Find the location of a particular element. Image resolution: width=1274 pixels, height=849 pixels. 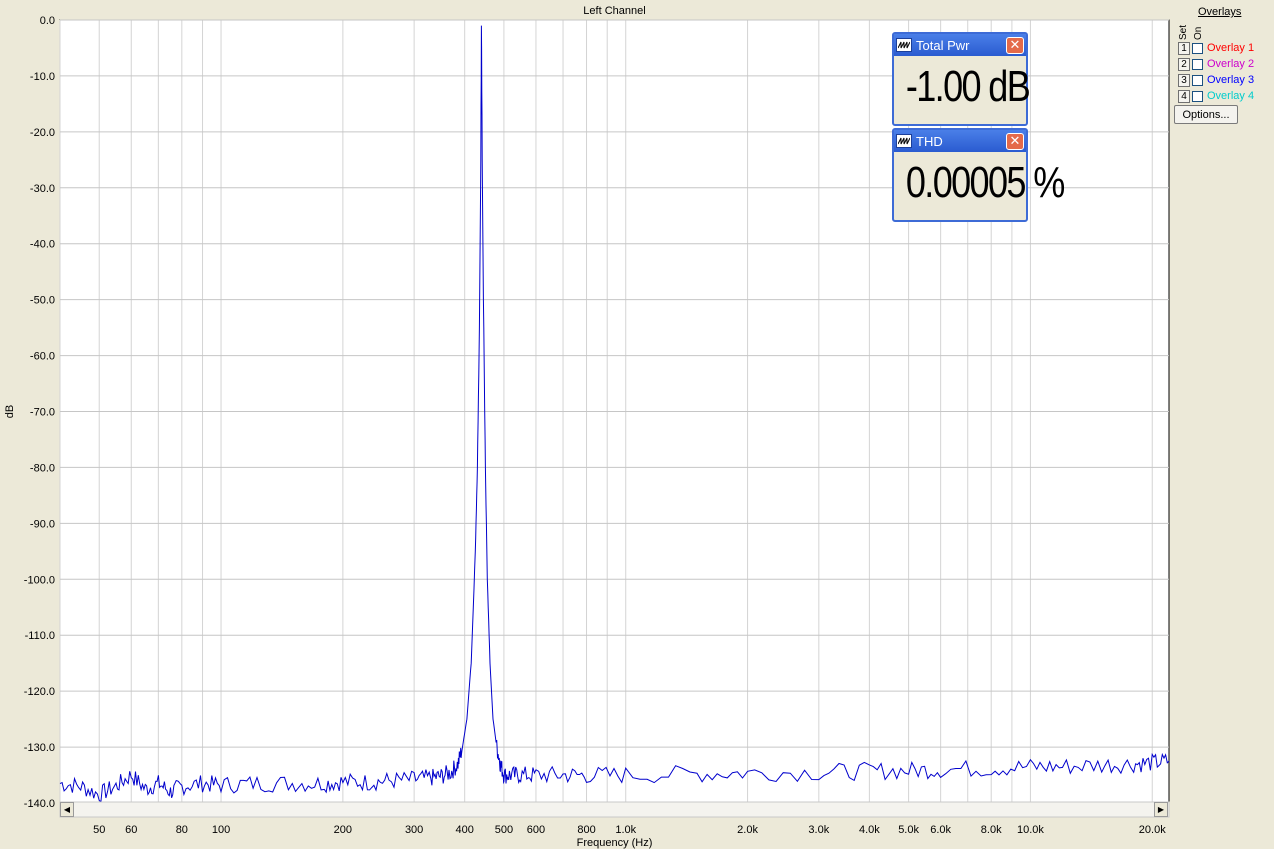

y-tick-label: -30.0 is located at coordinates (42, 189).